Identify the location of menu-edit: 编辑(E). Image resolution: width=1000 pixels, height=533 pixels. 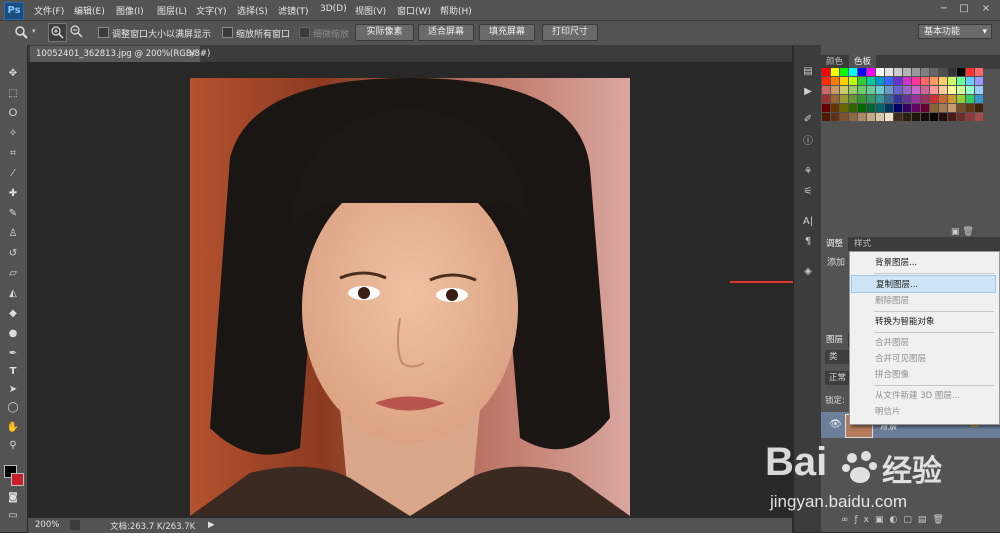
(89, 10).